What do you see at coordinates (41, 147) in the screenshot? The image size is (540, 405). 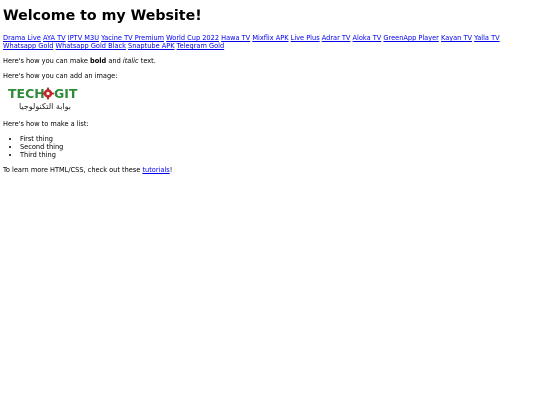 I see `list-item: Second thing` at bounding box center [41, 147].